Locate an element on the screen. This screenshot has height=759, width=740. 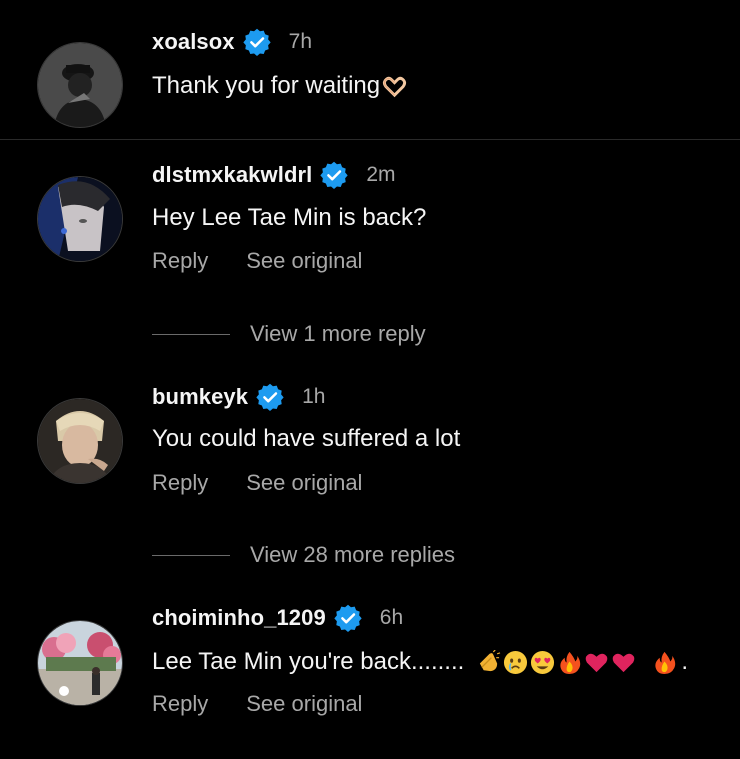
comment-body: Thank you for waiting is located at coordinates (266, 85).